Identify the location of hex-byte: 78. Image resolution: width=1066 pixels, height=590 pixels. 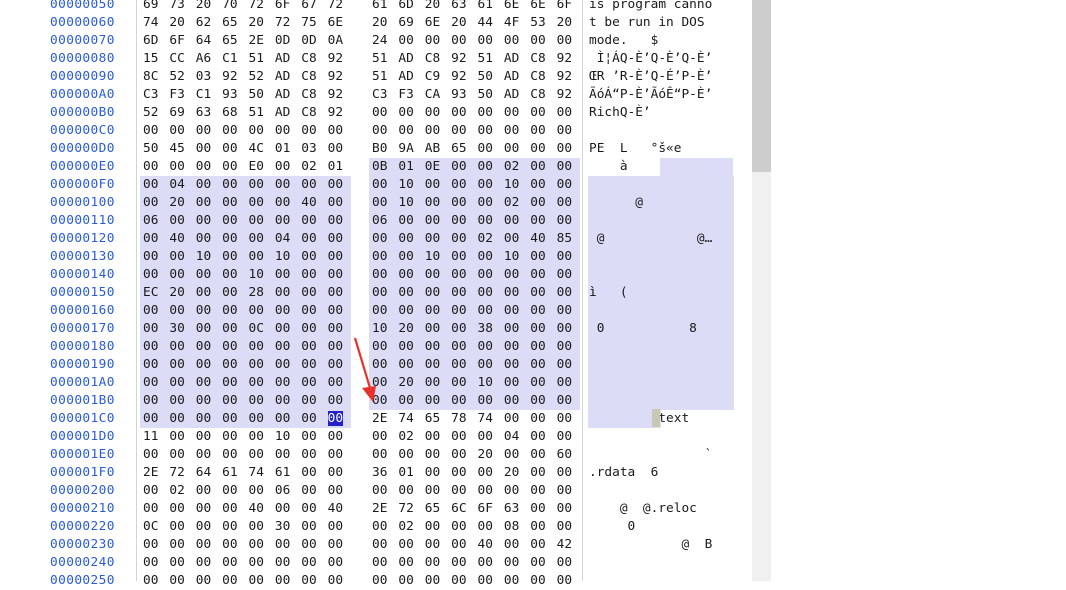
(461, 419).